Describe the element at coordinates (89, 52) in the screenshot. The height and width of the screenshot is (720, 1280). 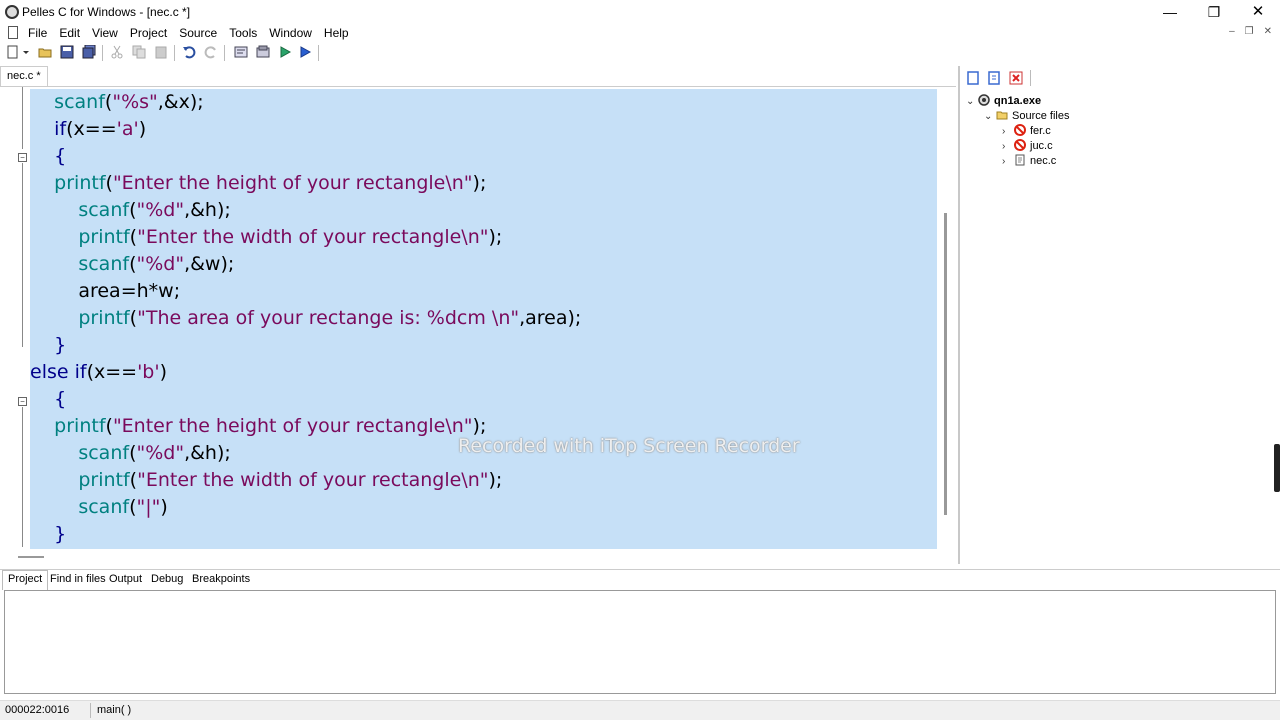
I see `save-all-icon` at that location.